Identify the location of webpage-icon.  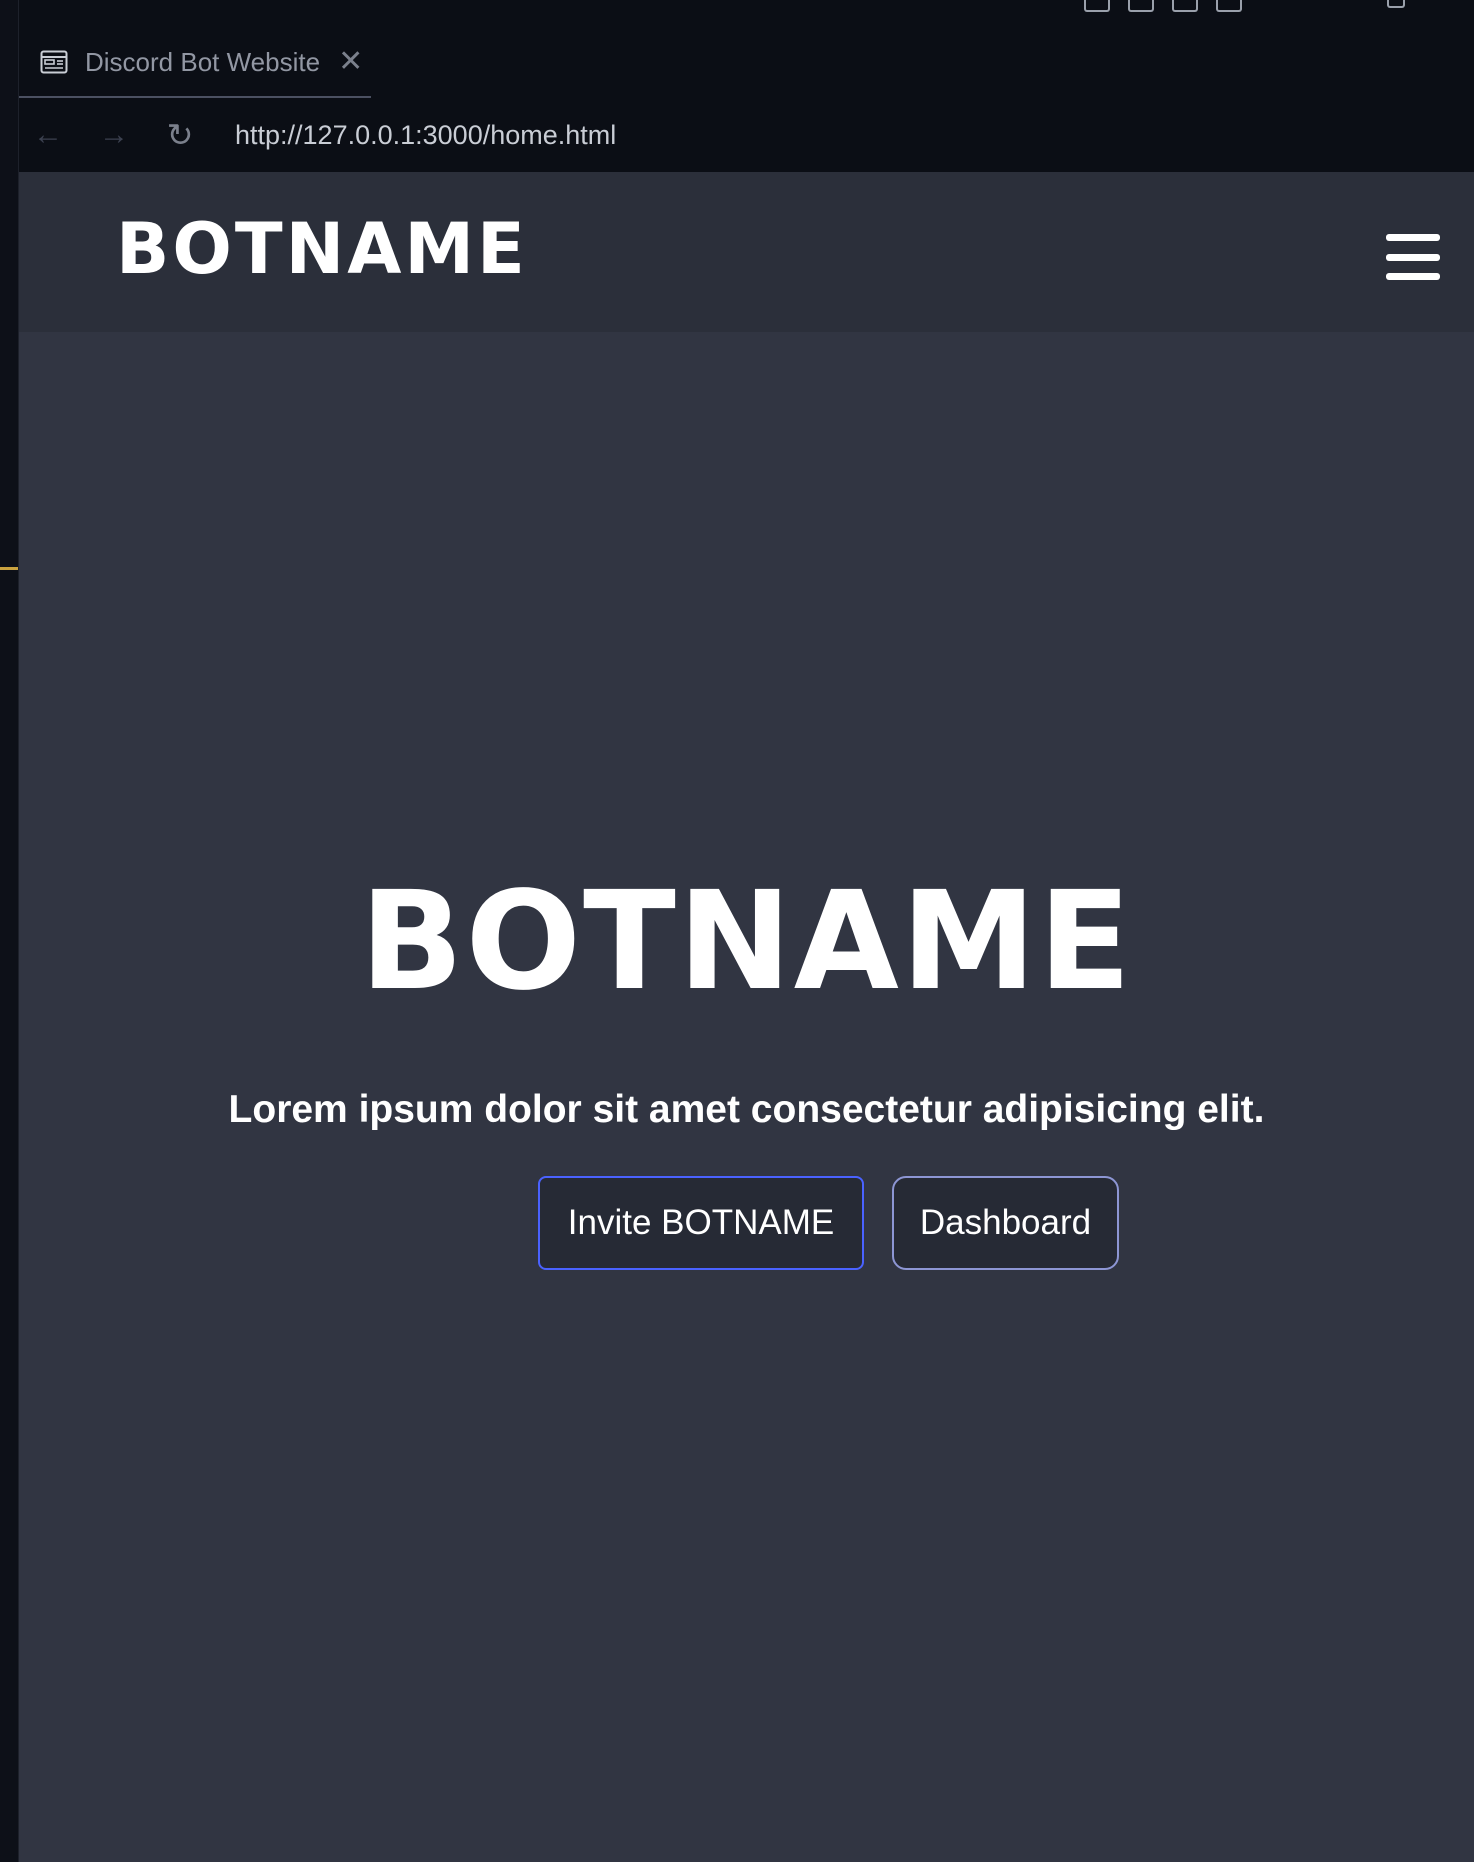
(54, 62).